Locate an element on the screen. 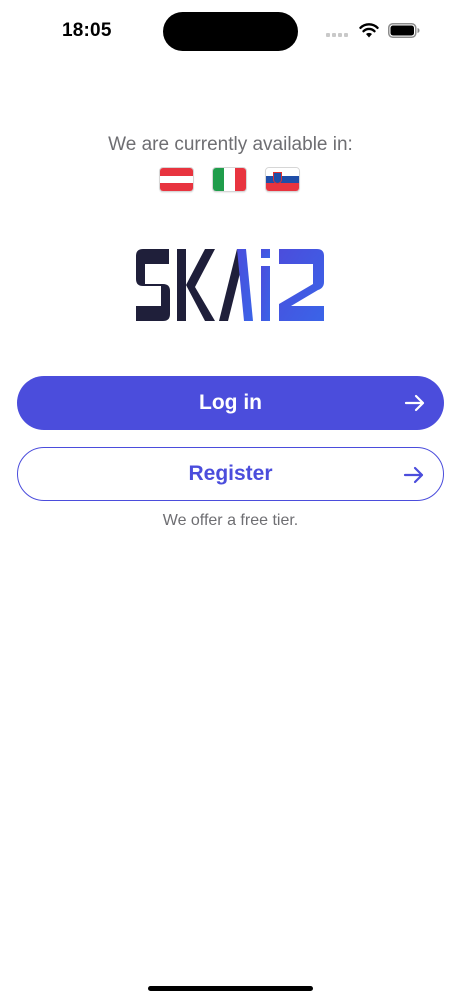 This screenshot has height=1000, width=461. skai2-logo is located at coordinates (230, 285).